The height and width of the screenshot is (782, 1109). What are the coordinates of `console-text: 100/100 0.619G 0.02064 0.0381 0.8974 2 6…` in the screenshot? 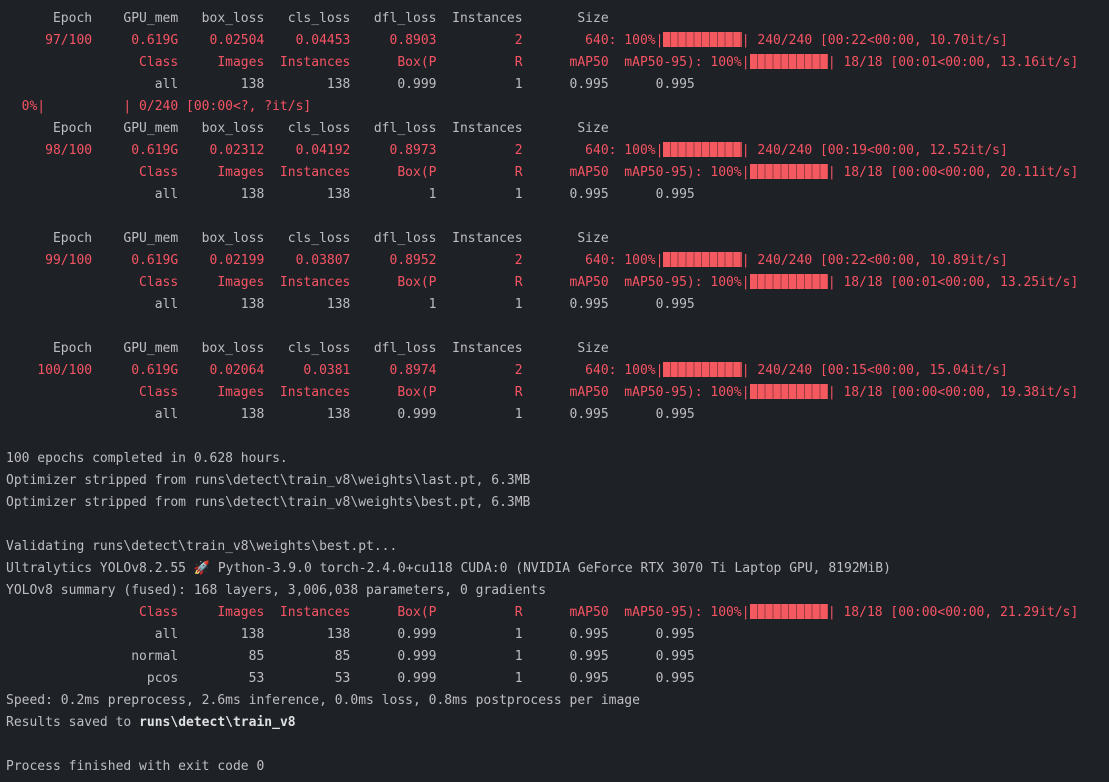 It's located at (335, 370).